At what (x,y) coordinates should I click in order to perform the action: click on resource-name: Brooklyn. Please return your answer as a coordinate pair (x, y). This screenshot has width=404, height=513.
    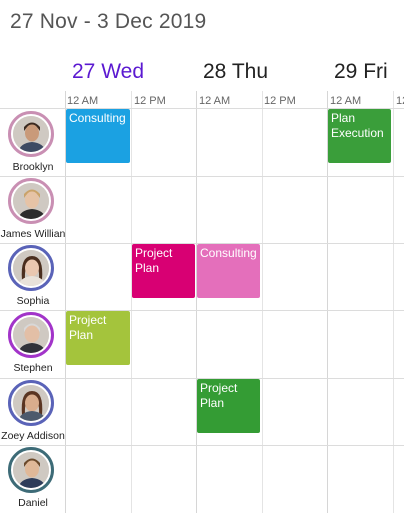
    Looking at the image, I should click on (33, 167).